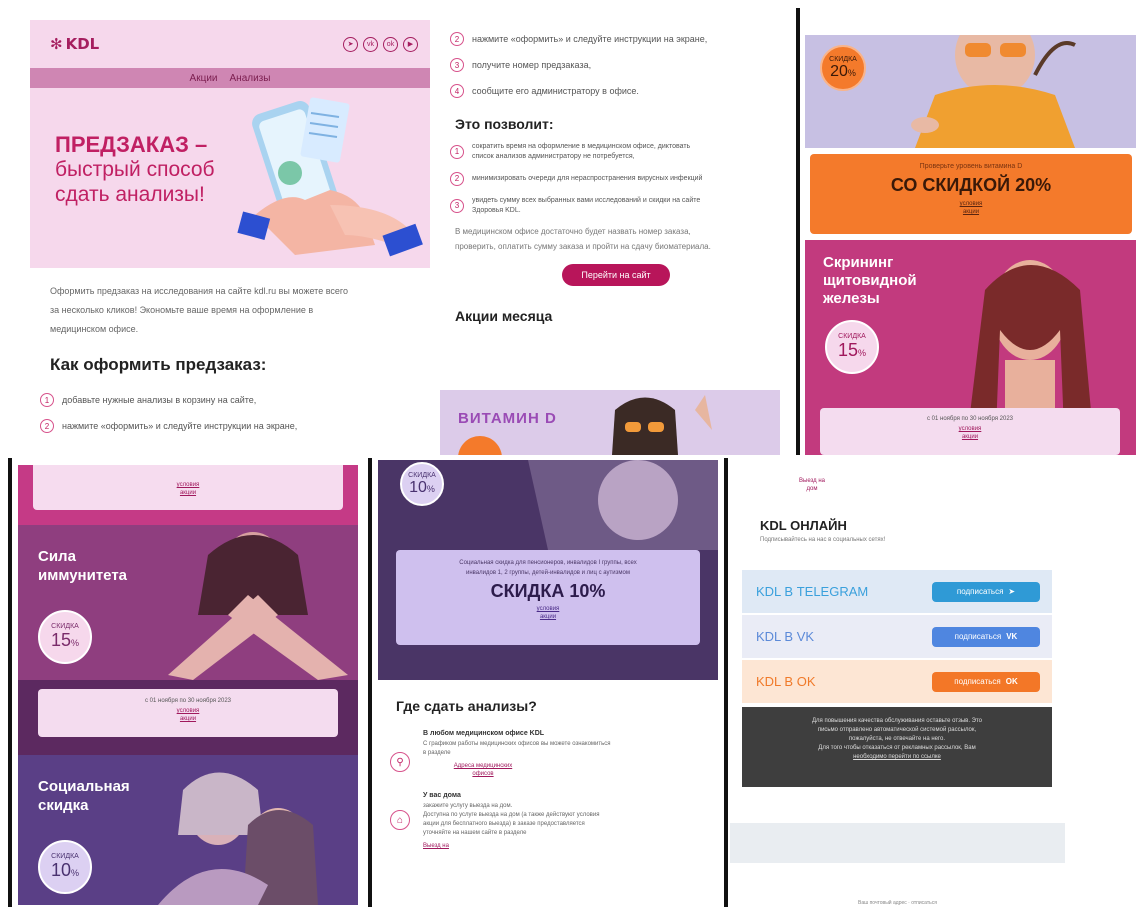  I want to click on where-title: Где сдать анализы?, so click(466, 706).